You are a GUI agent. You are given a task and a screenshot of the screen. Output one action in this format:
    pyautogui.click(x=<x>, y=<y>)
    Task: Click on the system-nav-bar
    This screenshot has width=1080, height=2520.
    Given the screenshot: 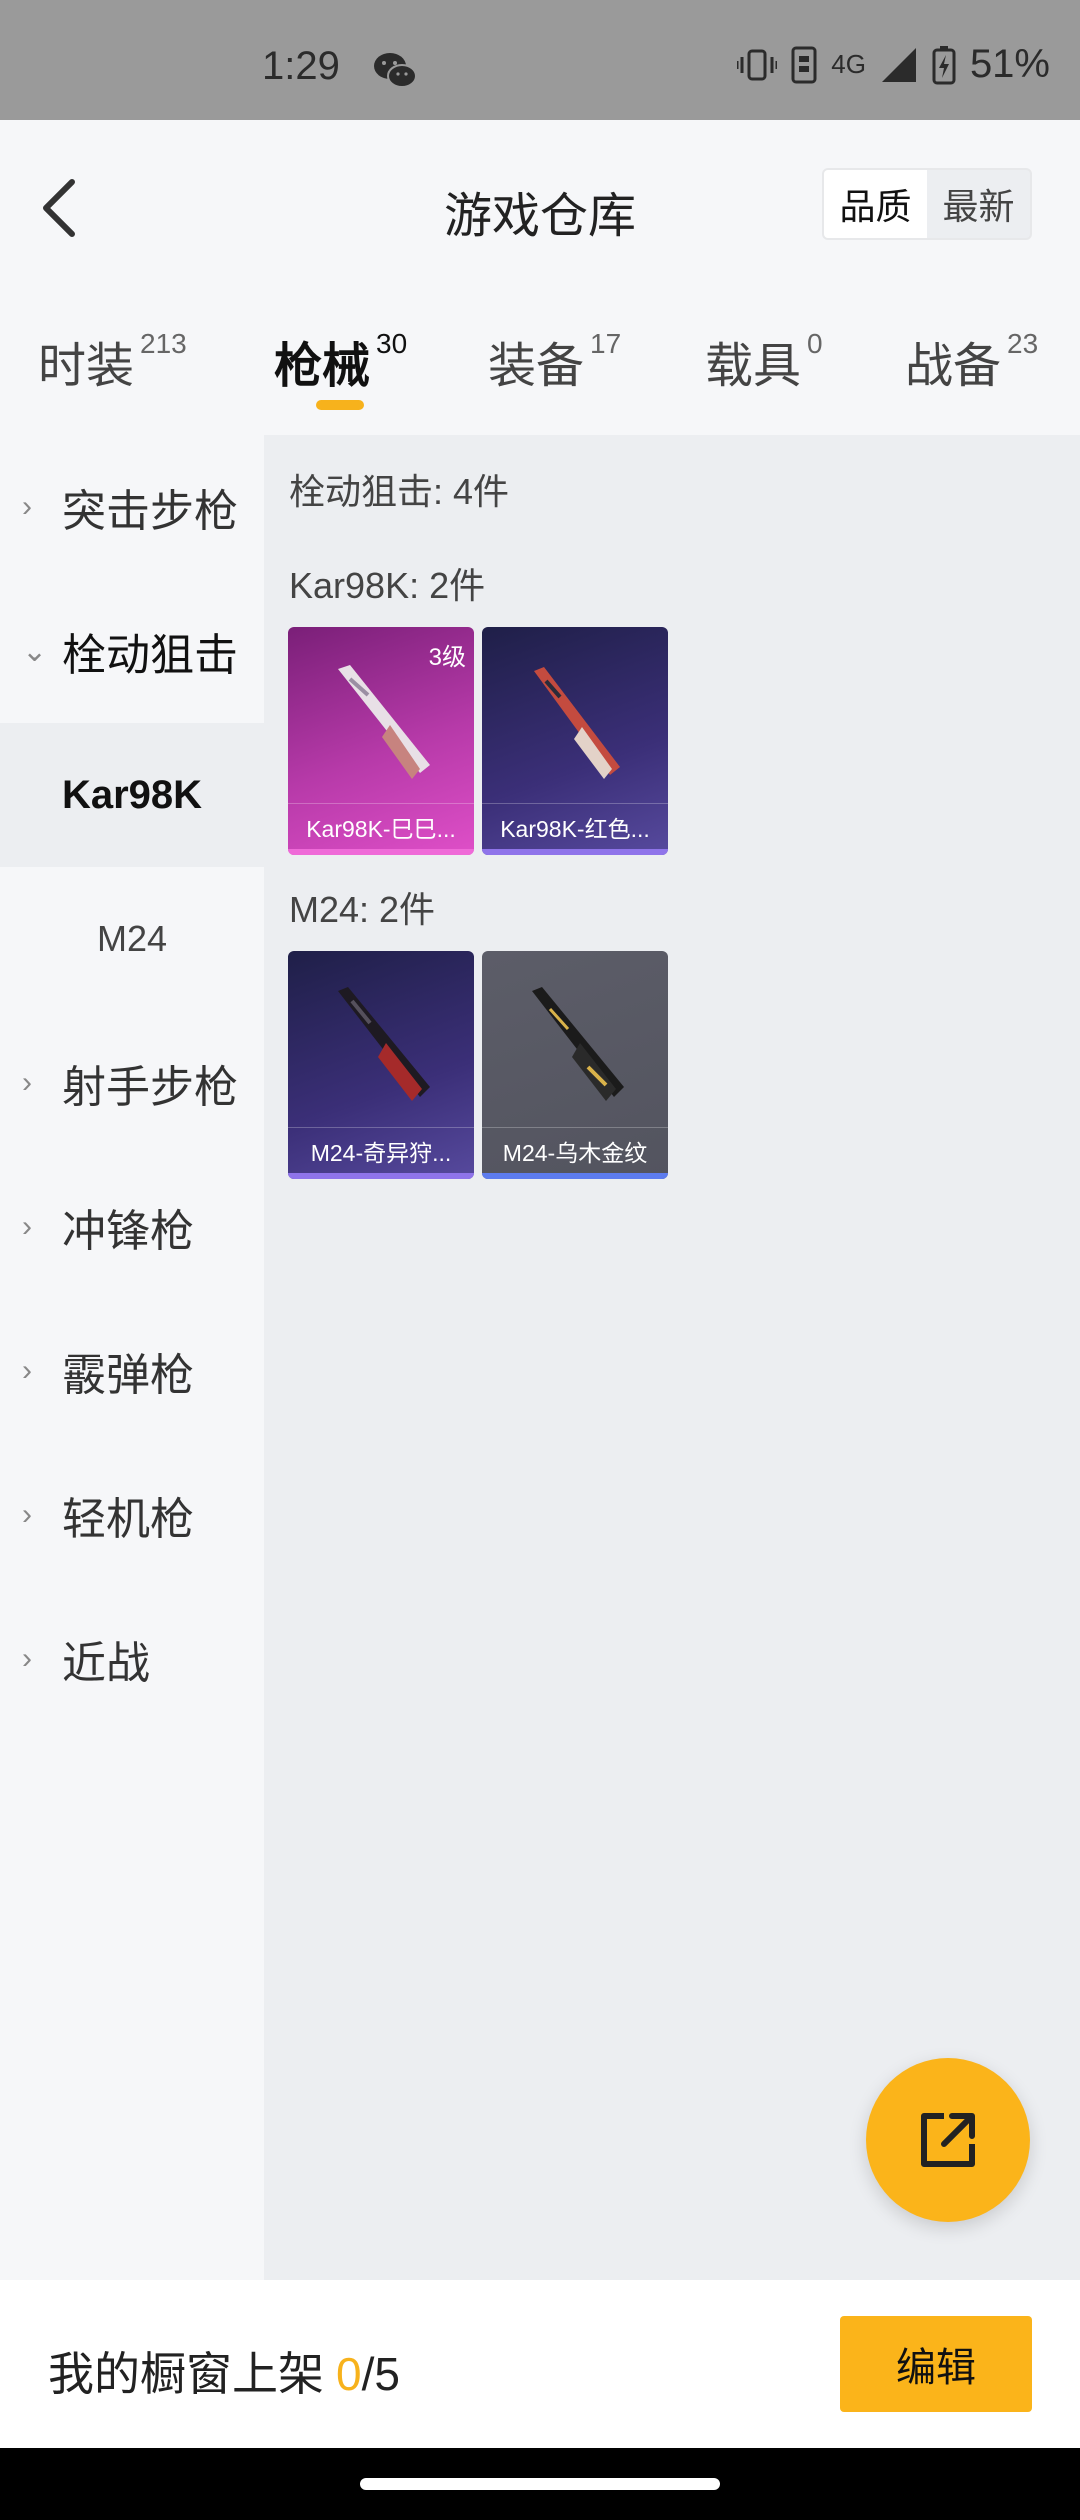 What is the action you would take?
    pyautogui.click(x=540, y=2484)
    